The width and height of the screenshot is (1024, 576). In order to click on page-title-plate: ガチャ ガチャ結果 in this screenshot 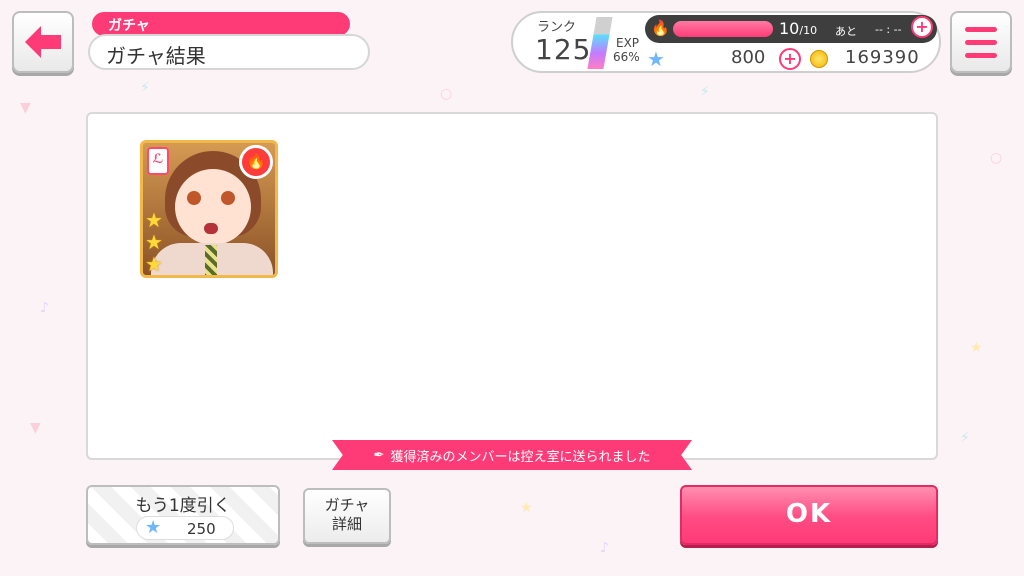, I will do `click(229, 42)`.